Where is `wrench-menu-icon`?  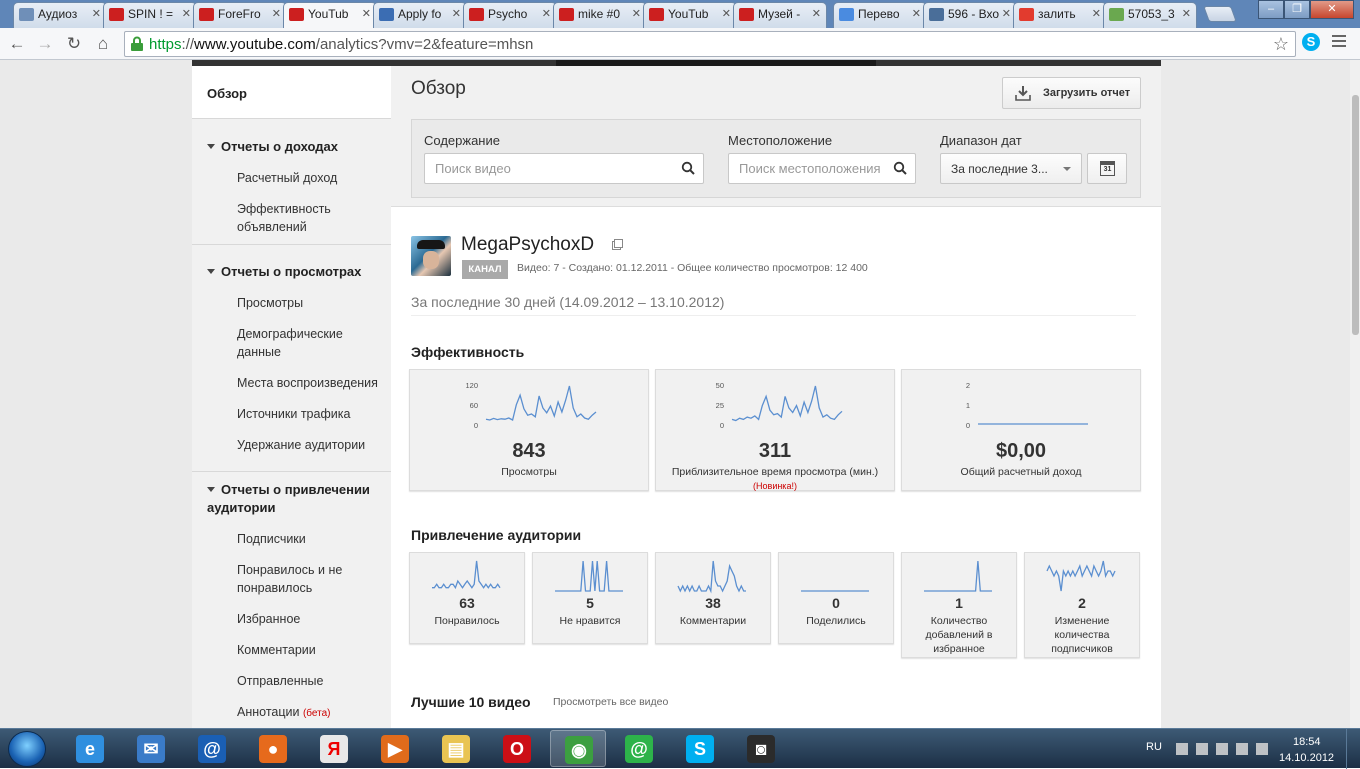
wrench-menu-icon is located at coordinates (1339, 42).